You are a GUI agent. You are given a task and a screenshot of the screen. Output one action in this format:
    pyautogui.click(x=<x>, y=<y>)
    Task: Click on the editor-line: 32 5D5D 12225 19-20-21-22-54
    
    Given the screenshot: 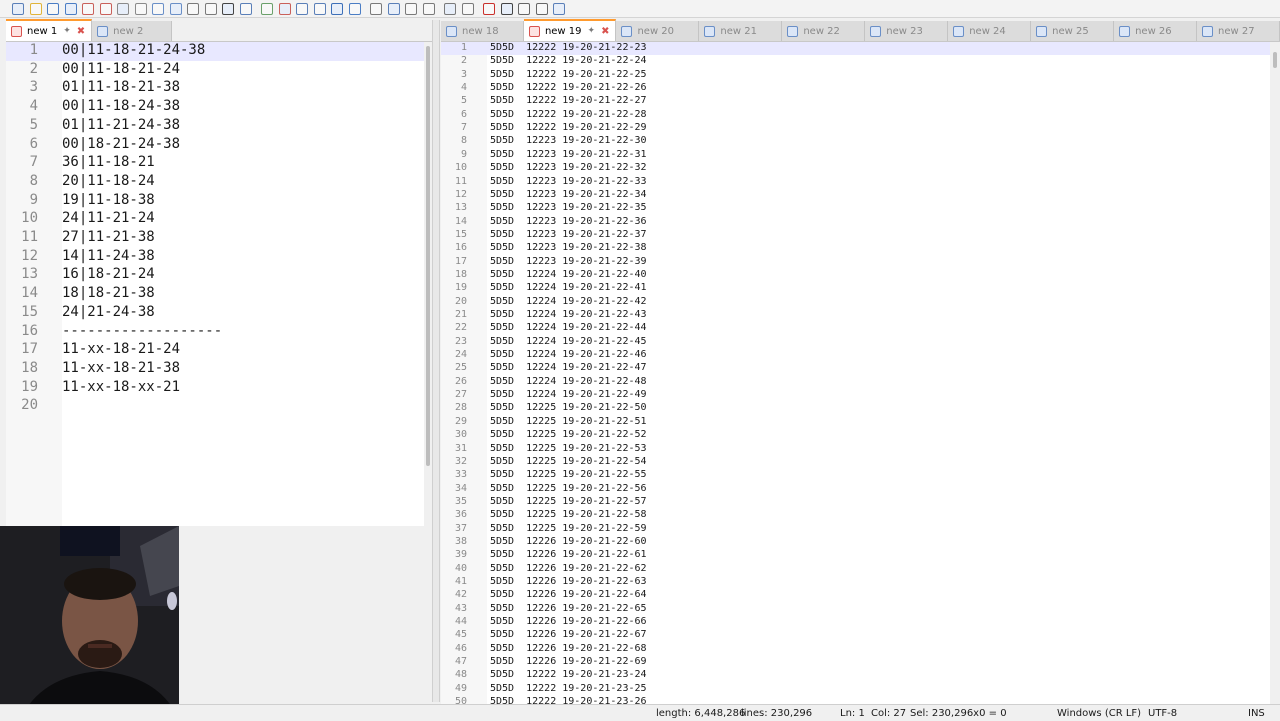 What is the action you would take?
    pyautogui.click(x=855, y=462)
    